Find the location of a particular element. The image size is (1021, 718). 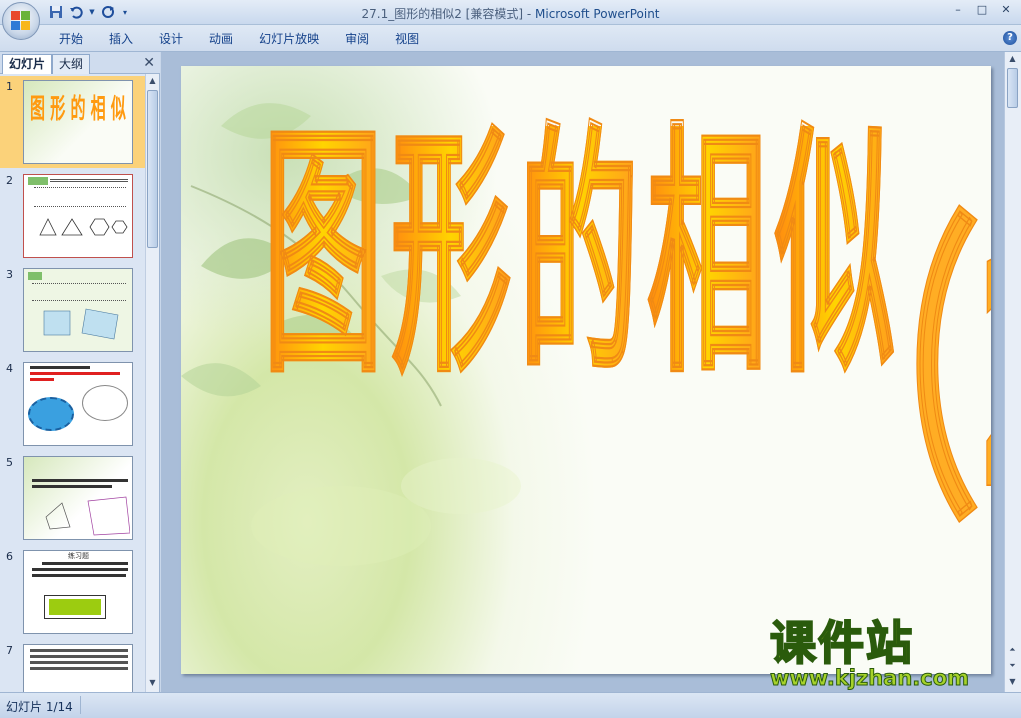

office-button is located at coordinates (21, 21).